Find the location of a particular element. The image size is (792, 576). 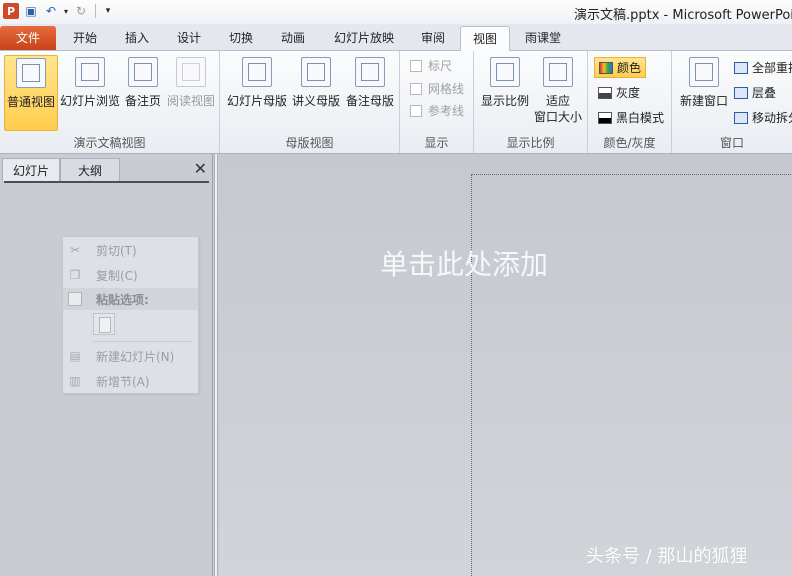

slide-master-button: 幻灯片母版 is located at coordinates (257, 93).